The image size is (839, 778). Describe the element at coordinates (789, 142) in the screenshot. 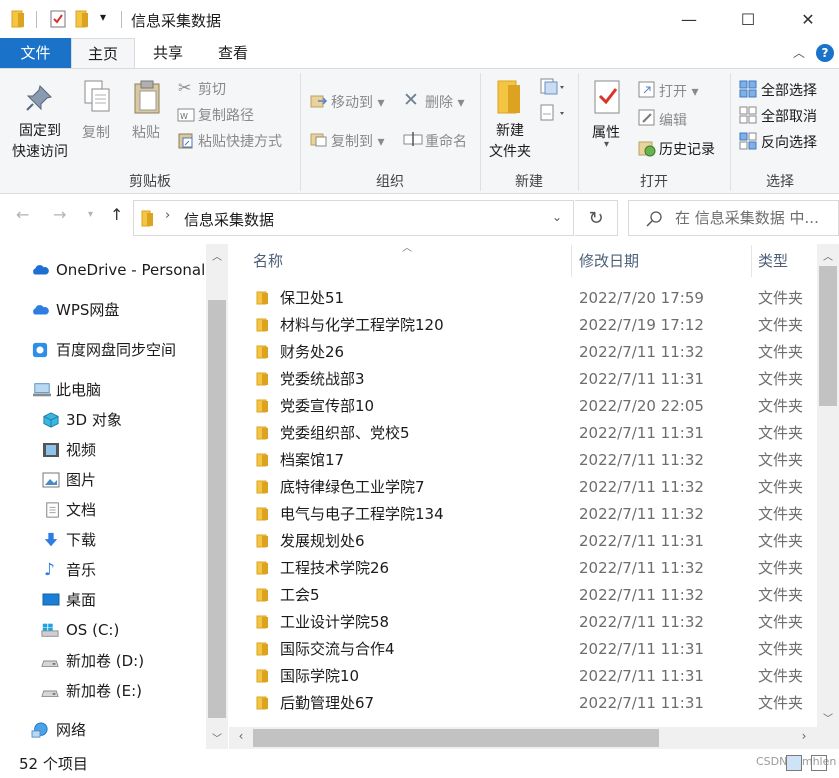

I see `invert-selection-button: 反向选择` at that location.